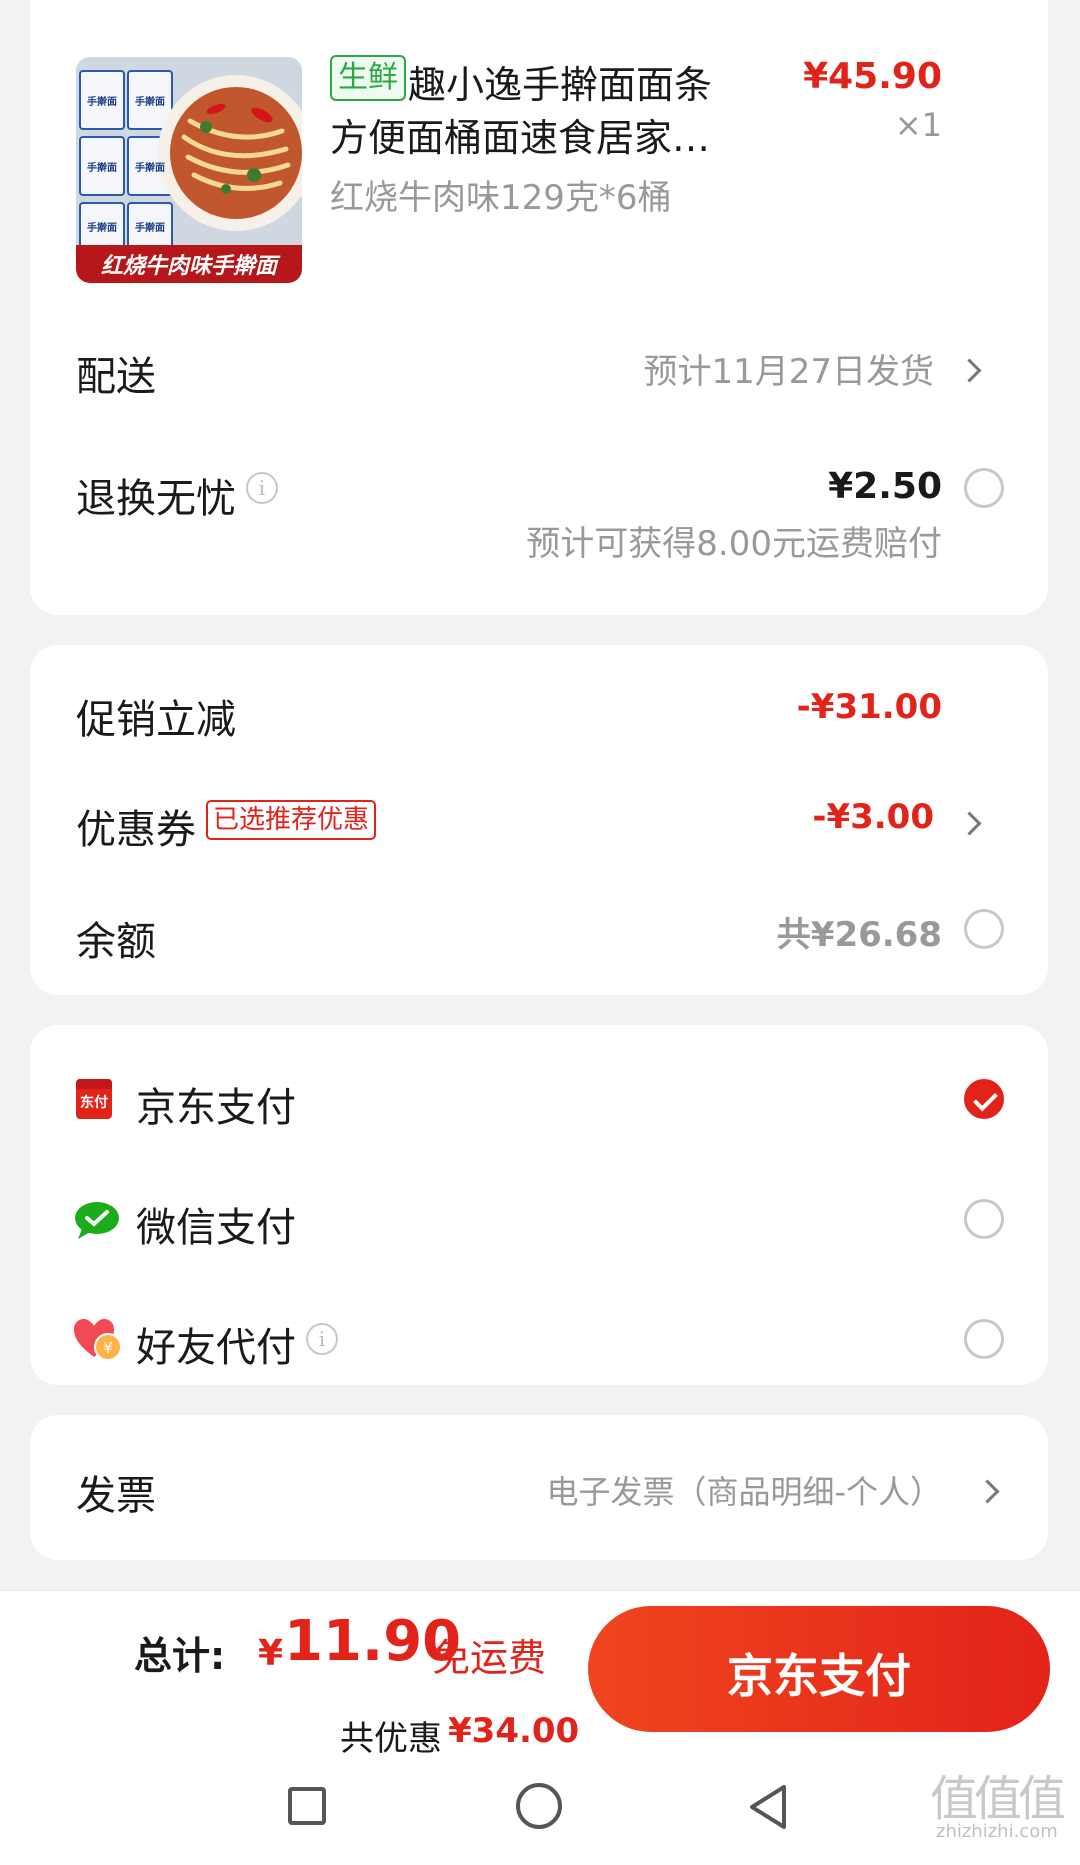 The height and width of the screenshot is (1865, 1080). I want to click on watermark: 值值值, so click(998, 1799).